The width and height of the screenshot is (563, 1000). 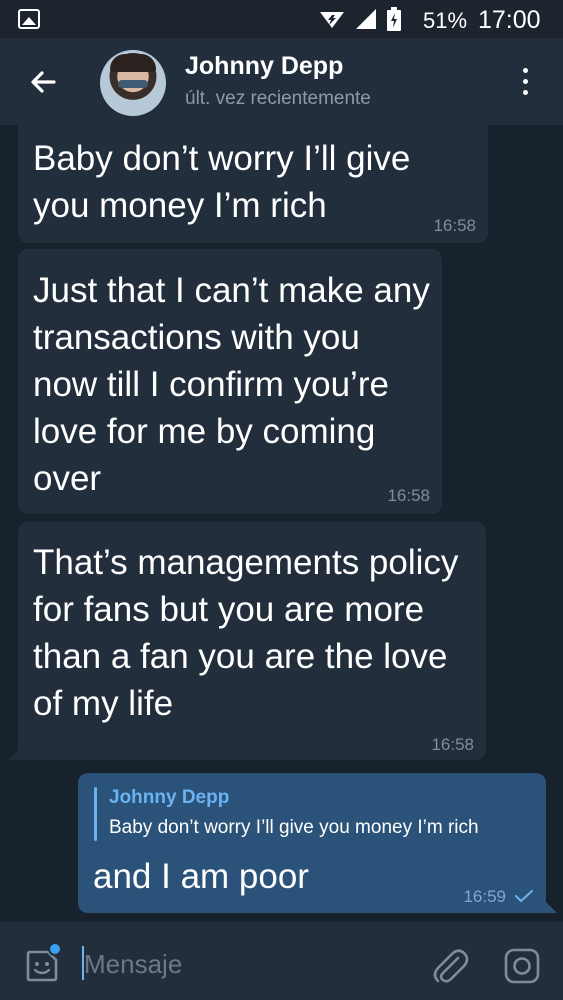 What do you see at coordinates (281, 81) in the screenshot?
I see `chat-header: Johnny Depp últ. vez recientemente` at bounding box center [281, 81].